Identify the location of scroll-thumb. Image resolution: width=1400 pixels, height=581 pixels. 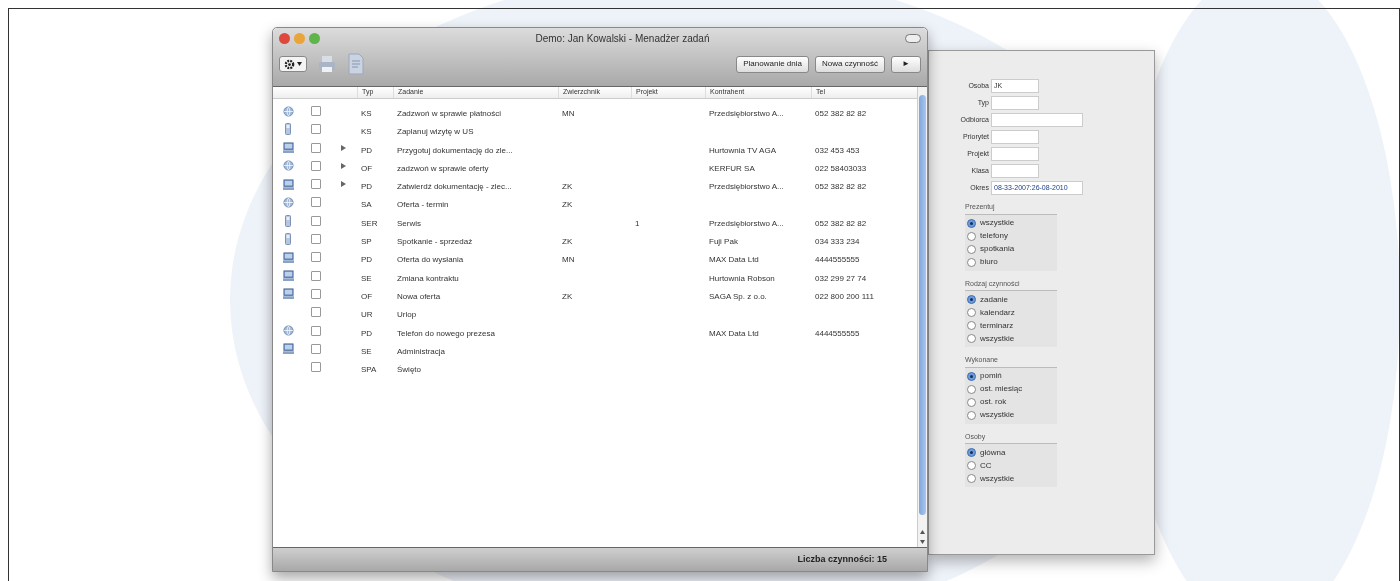
(922, 305).